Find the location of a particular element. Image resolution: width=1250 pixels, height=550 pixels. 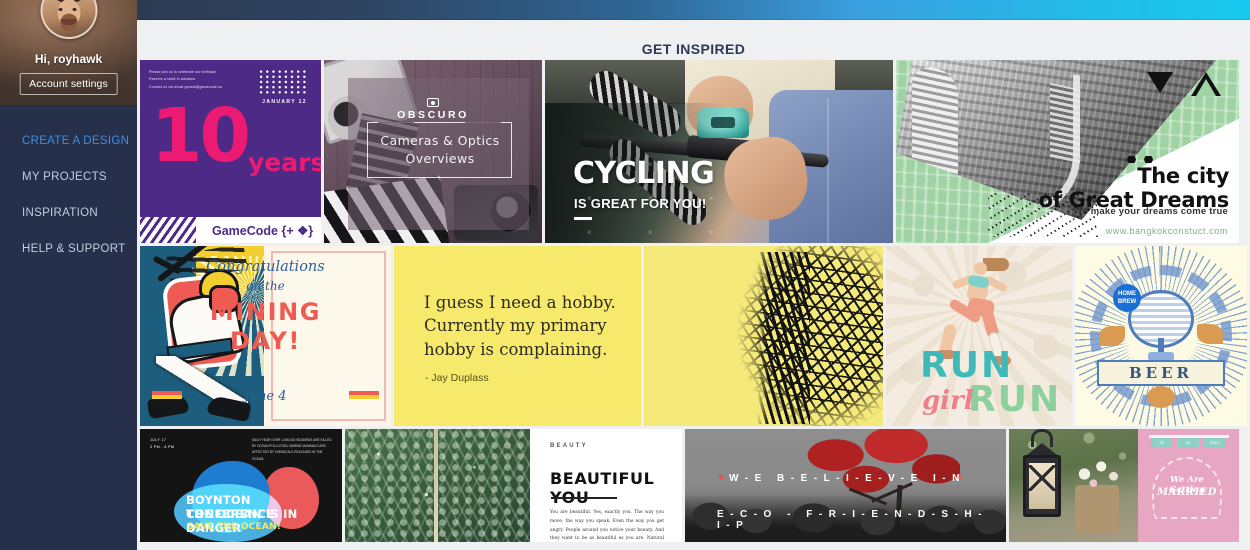

gamecode-years-label: years is located at coordinates (284, 162).